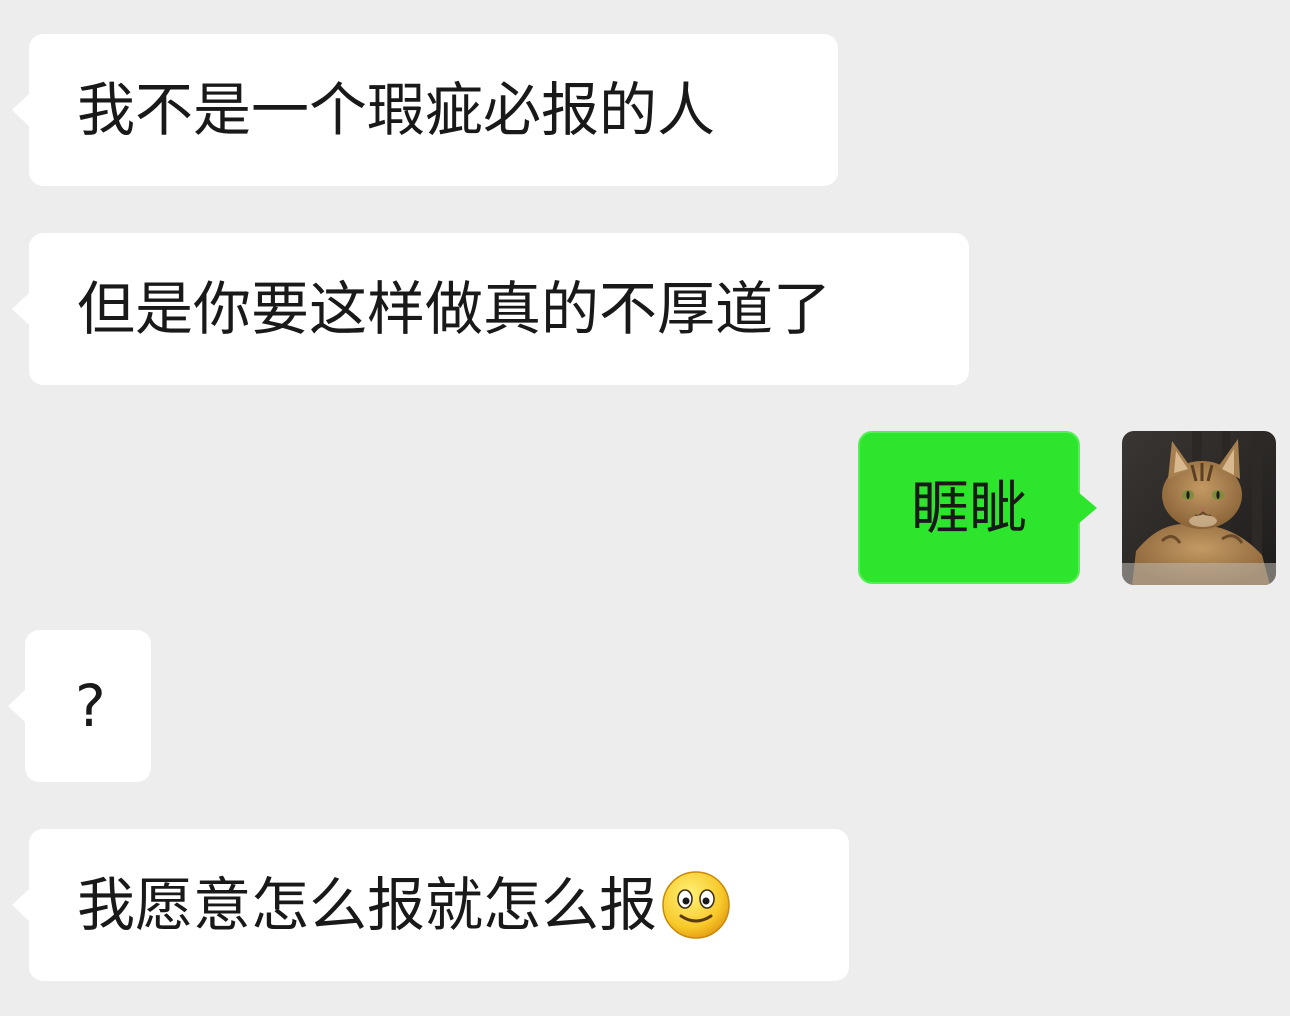 The width and height of the screenshot is (1290, 1016). I want to click on message-text: ?, so click(90, 706).